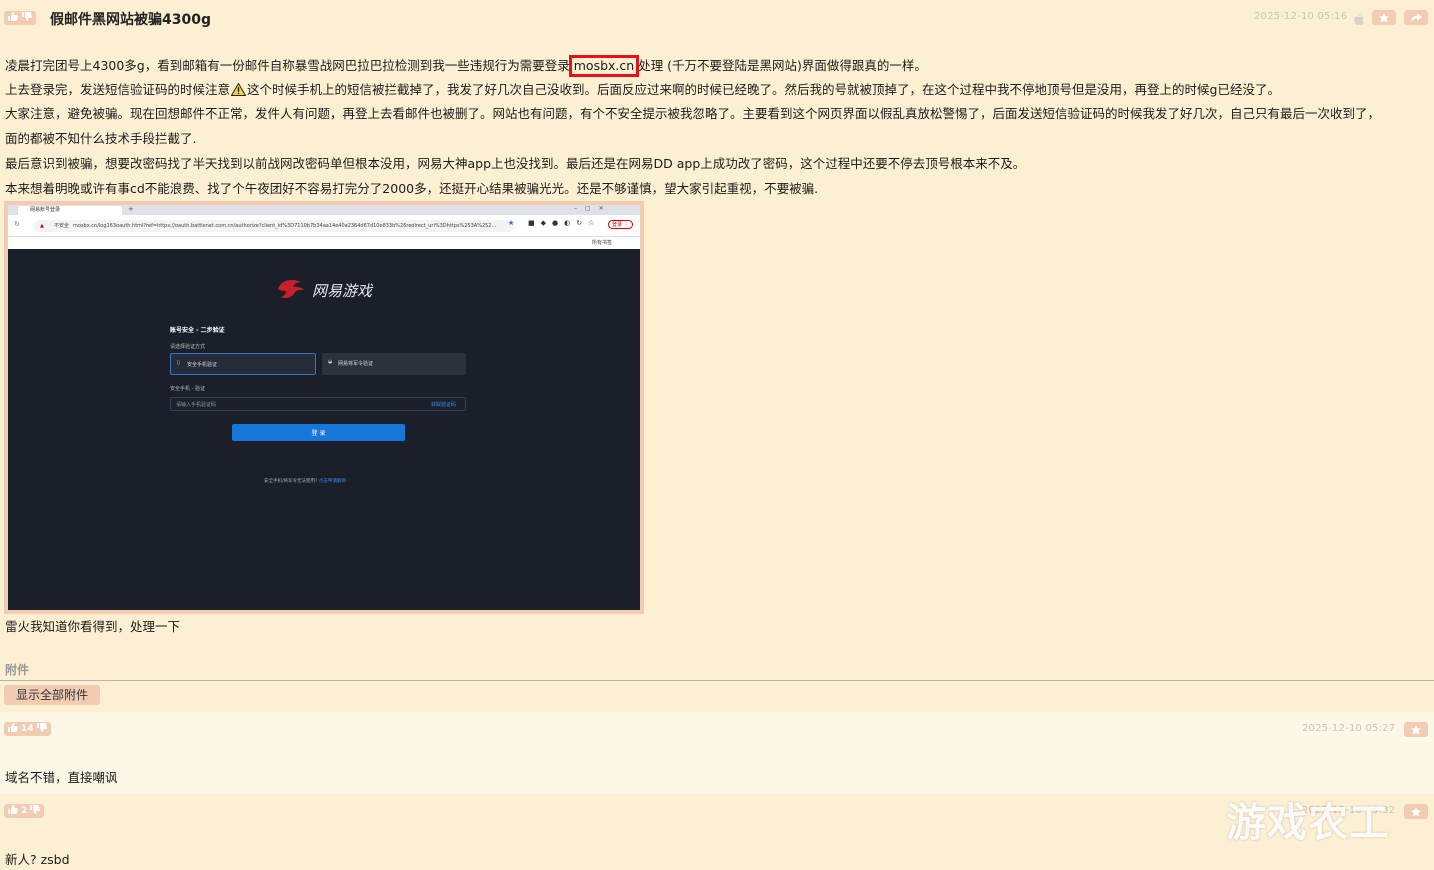 This screenshot has height=870, width=1434. Describe the element at coordinates (1308, 823) in the screenshot. I see `watermark: 游戏农工` at that location.